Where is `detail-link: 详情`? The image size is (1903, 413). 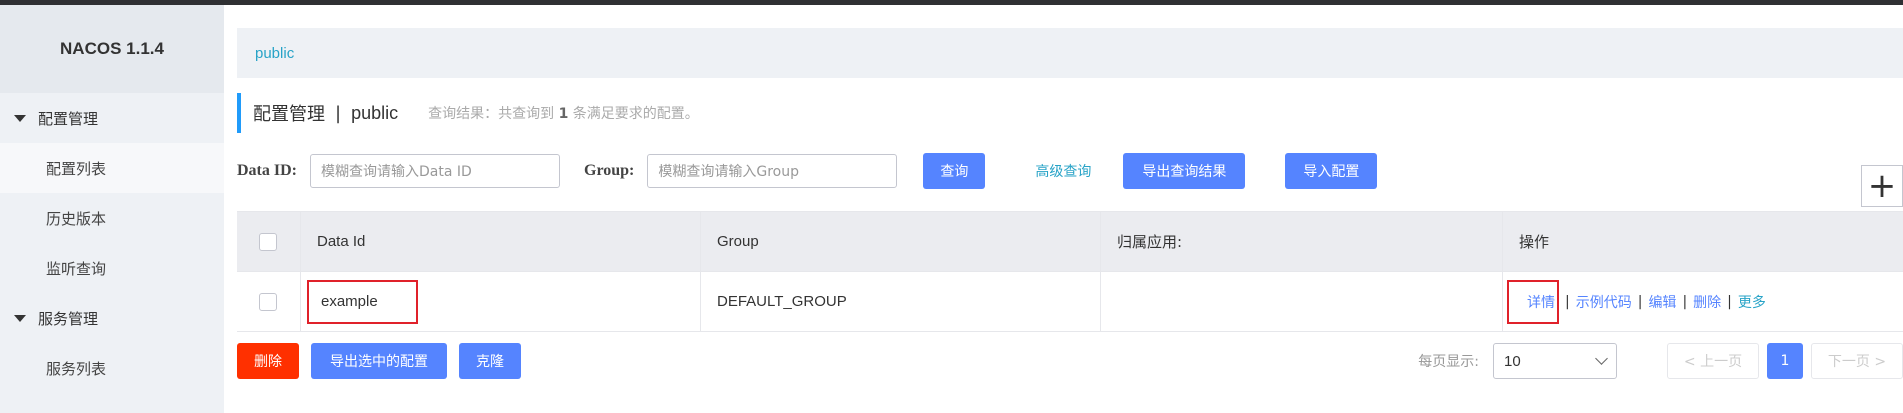
detail-link: 详情 is located at coordinates (1541, 302).